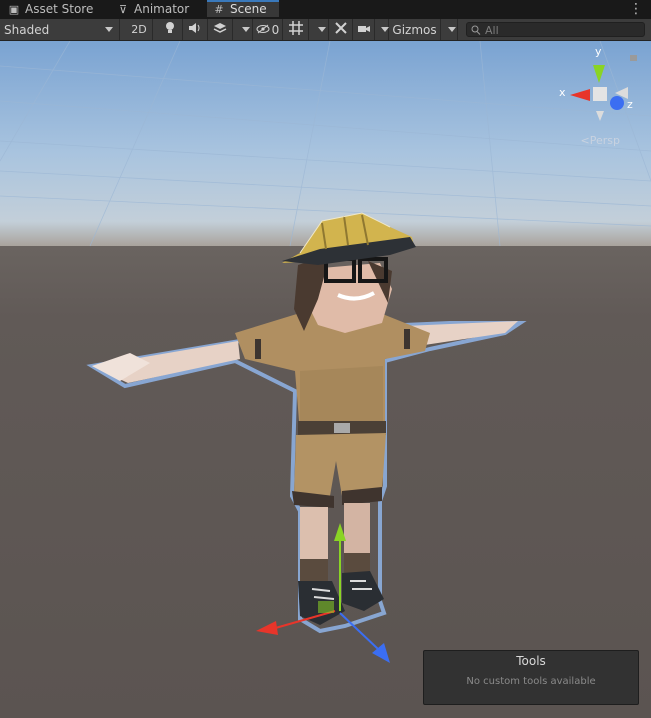  What do you see at coordinates (382, 29) in the screenshot?
I see `camera-dropdown` at bounding box center [382, 29].